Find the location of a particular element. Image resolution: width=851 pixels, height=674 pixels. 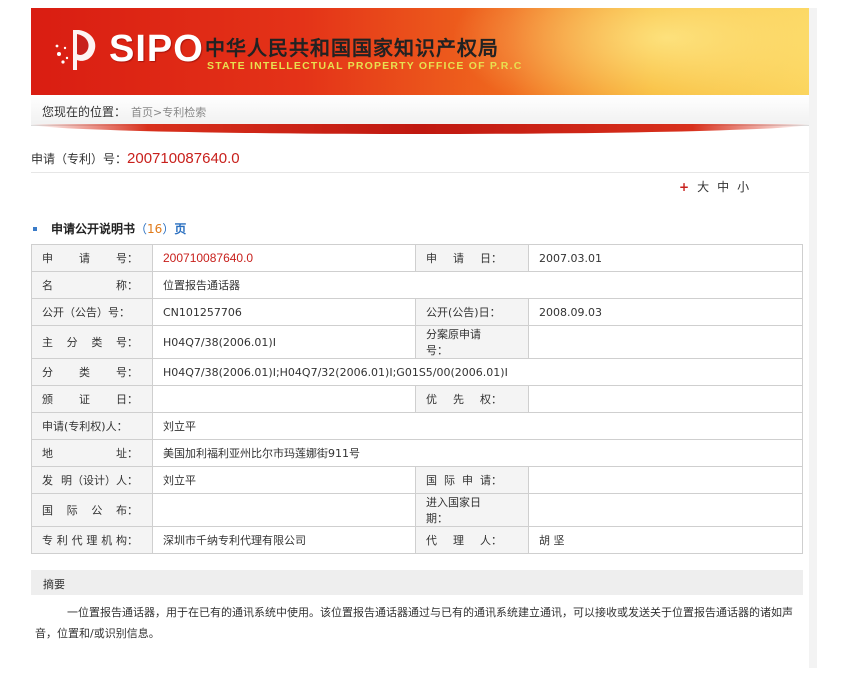

table-row: 申请号： 200710087640.0 申请日： 2007.03.01 is located at coordinates (417, 258).